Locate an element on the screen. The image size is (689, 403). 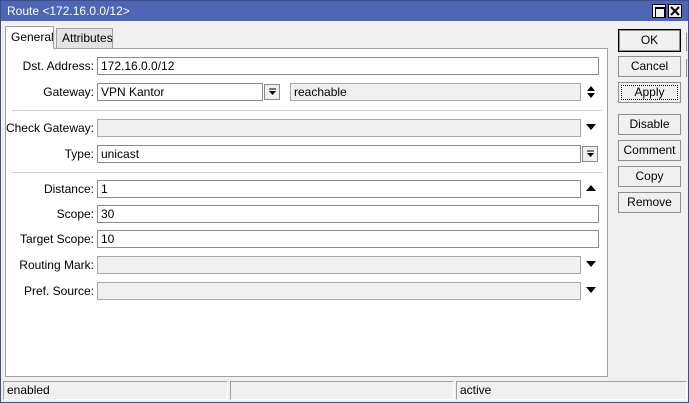
distance-input: 1 is located at coordinates (339, 189).